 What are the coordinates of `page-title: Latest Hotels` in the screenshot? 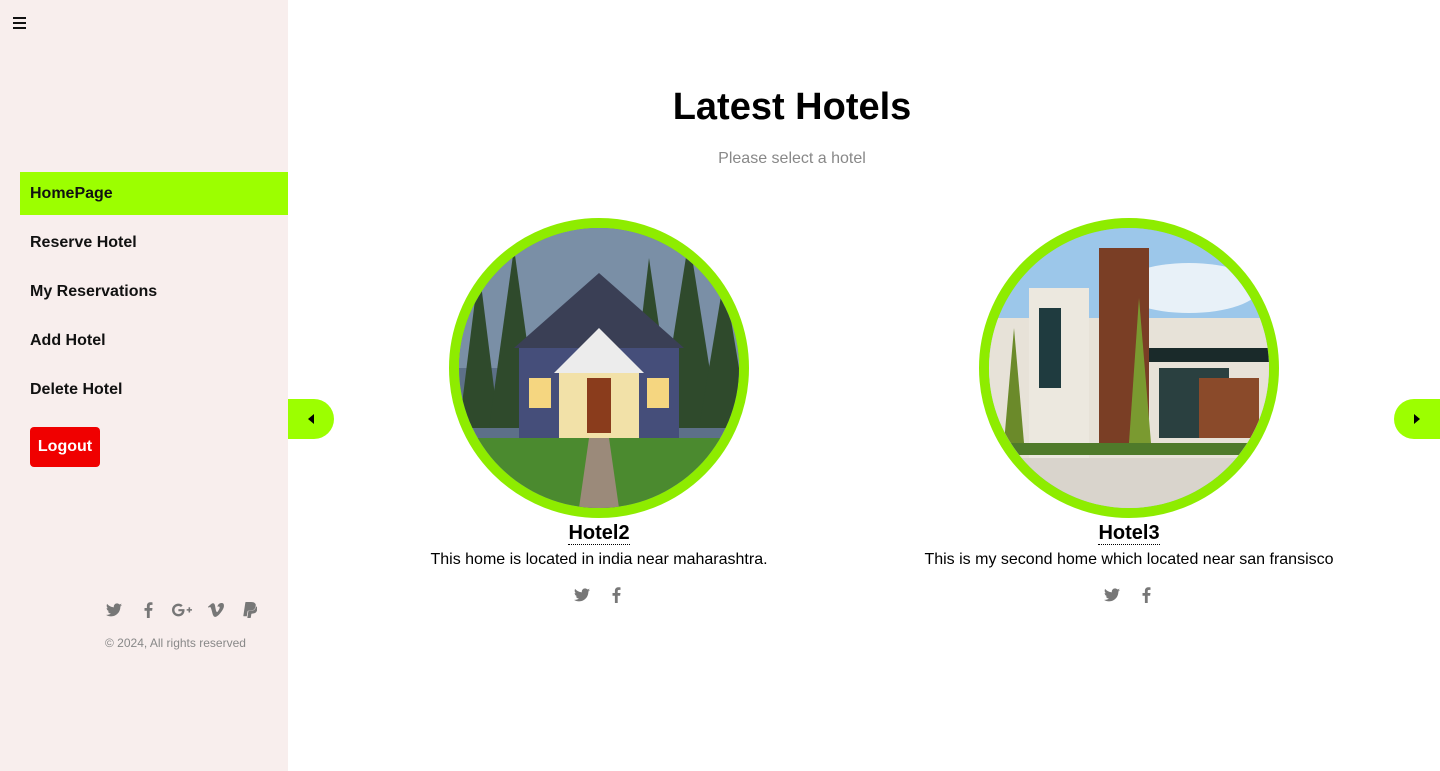 It's located at (792, 107).